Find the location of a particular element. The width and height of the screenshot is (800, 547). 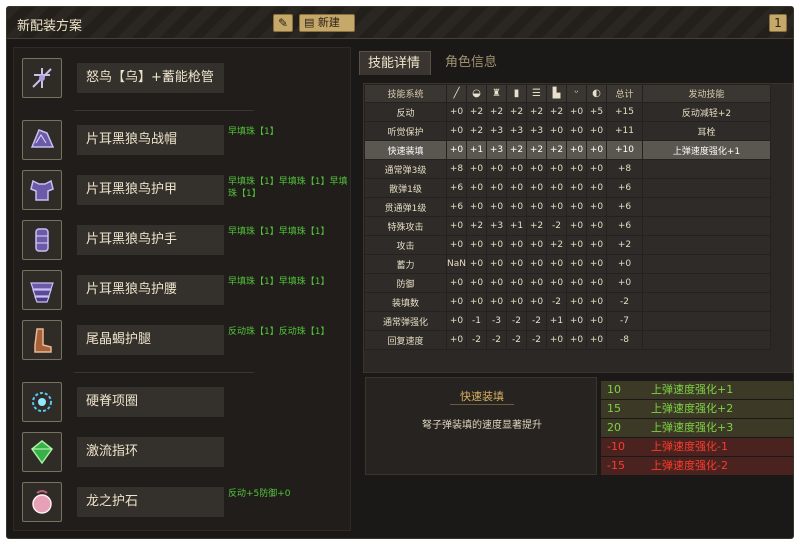

skill-total-cell: +6 is located at coordinates (624, 207).